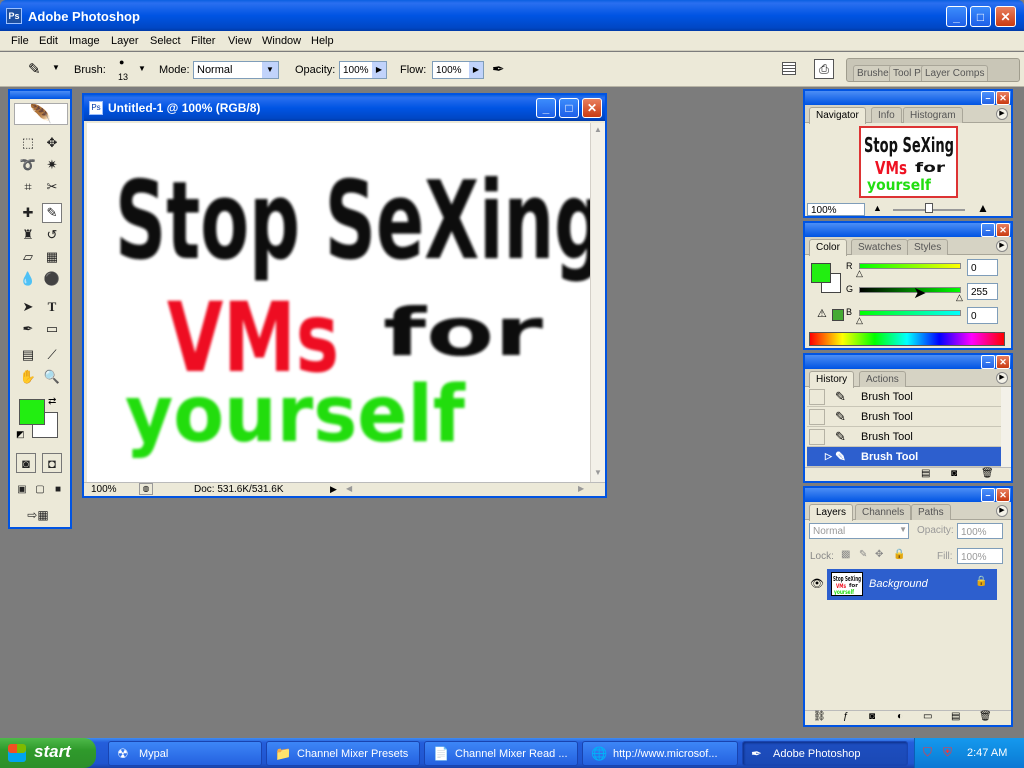  Describe the element at coordinates (1002, 511) in the screenshot. I see `layers-menu-icon: ▶` at that location.